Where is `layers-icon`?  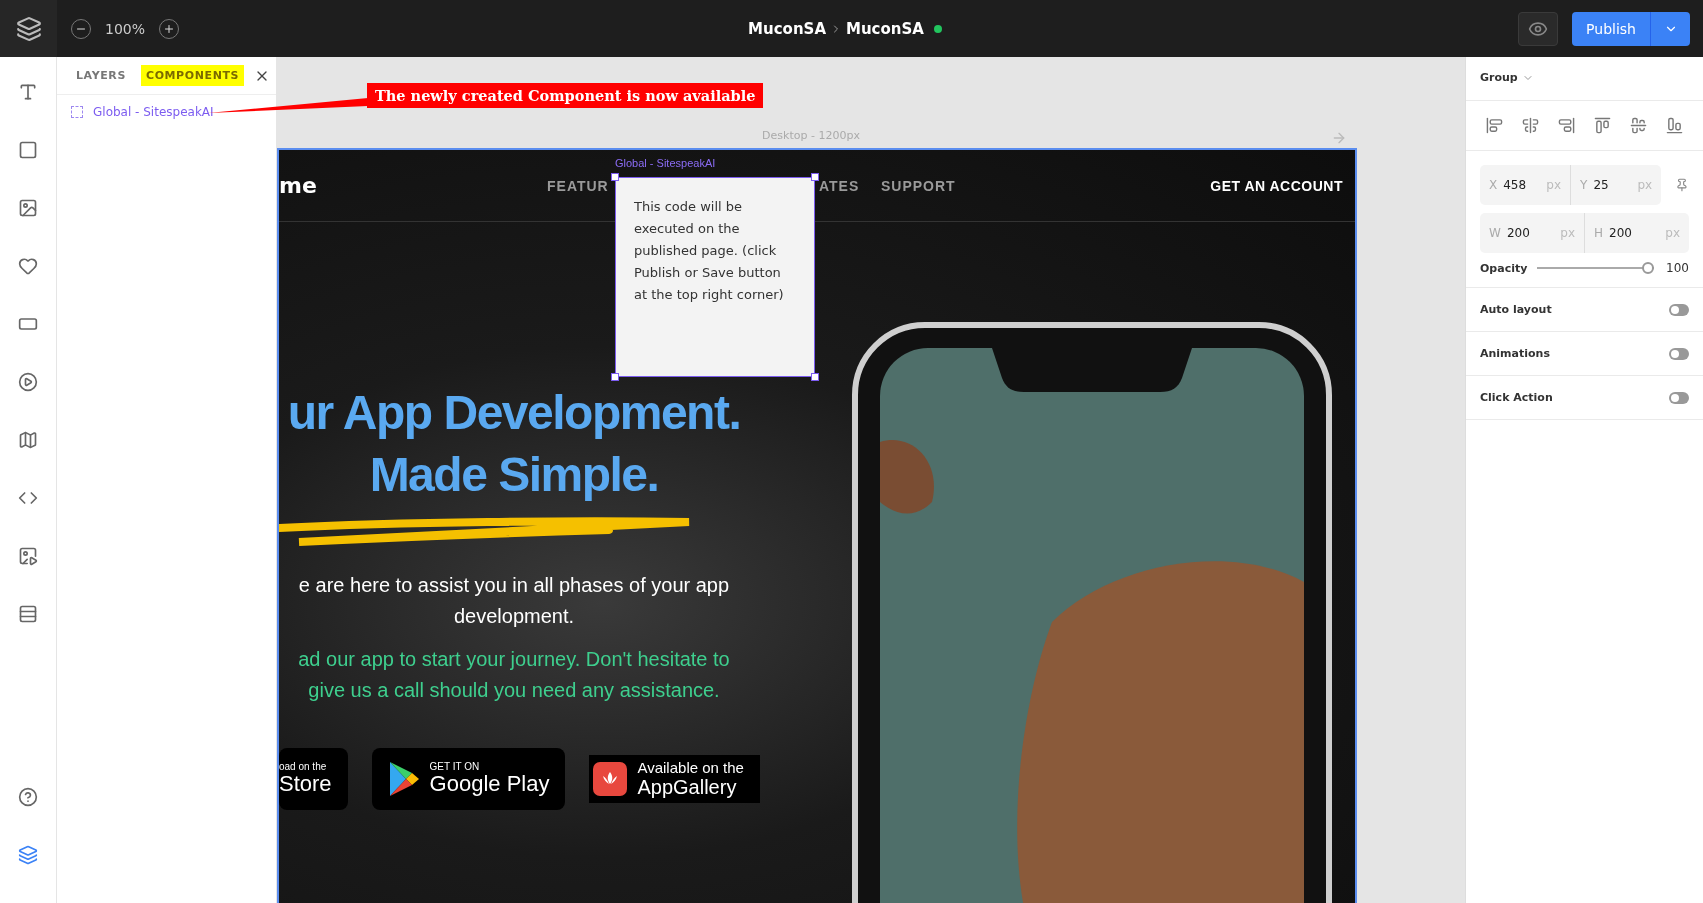
layers-icon is located at coordinates (28, 855).